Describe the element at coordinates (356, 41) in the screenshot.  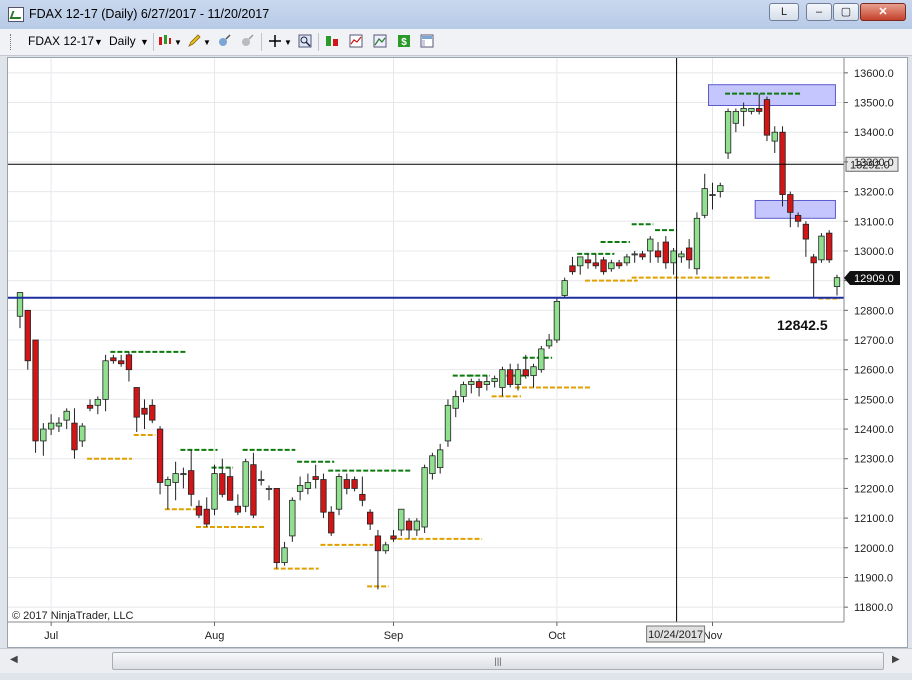
I see `indicators-icon` at that location.